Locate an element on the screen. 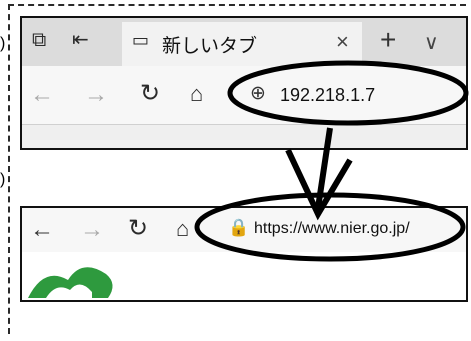 The height and width of the screenshot is (341, 471). address-text: 192.218.1.7 is located at coordinates (328, 95).